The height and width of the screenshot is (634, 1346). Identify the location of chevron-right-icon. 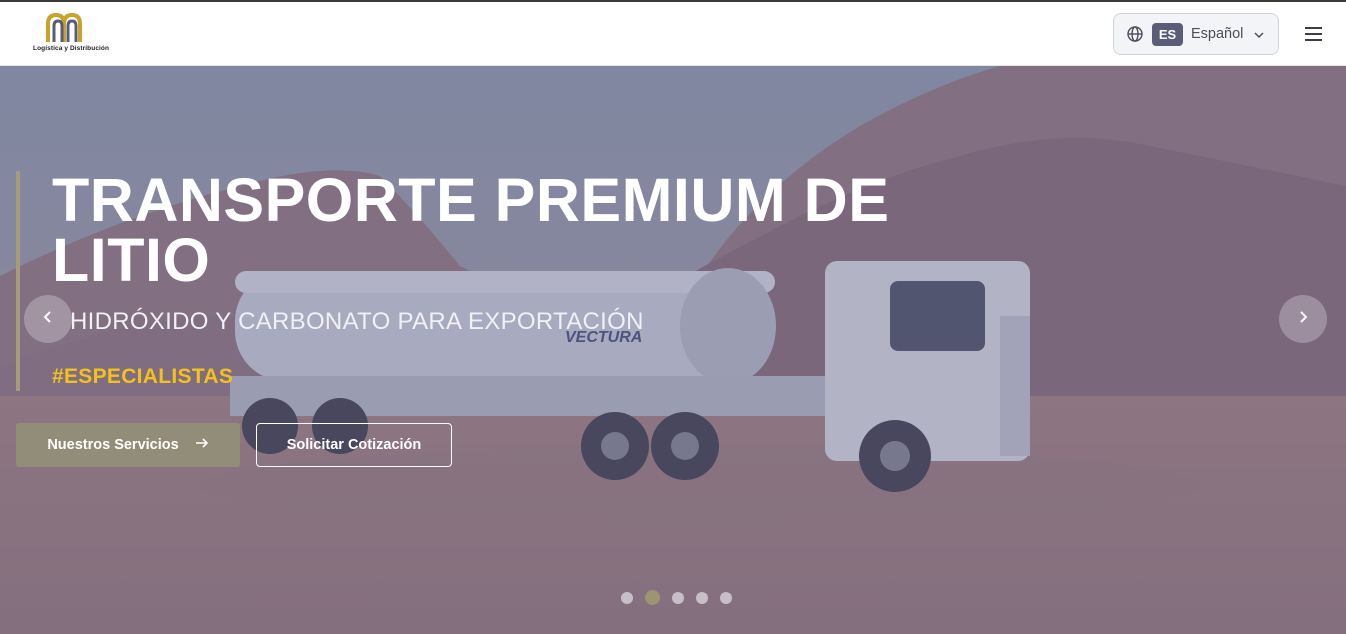
(1303, 319).